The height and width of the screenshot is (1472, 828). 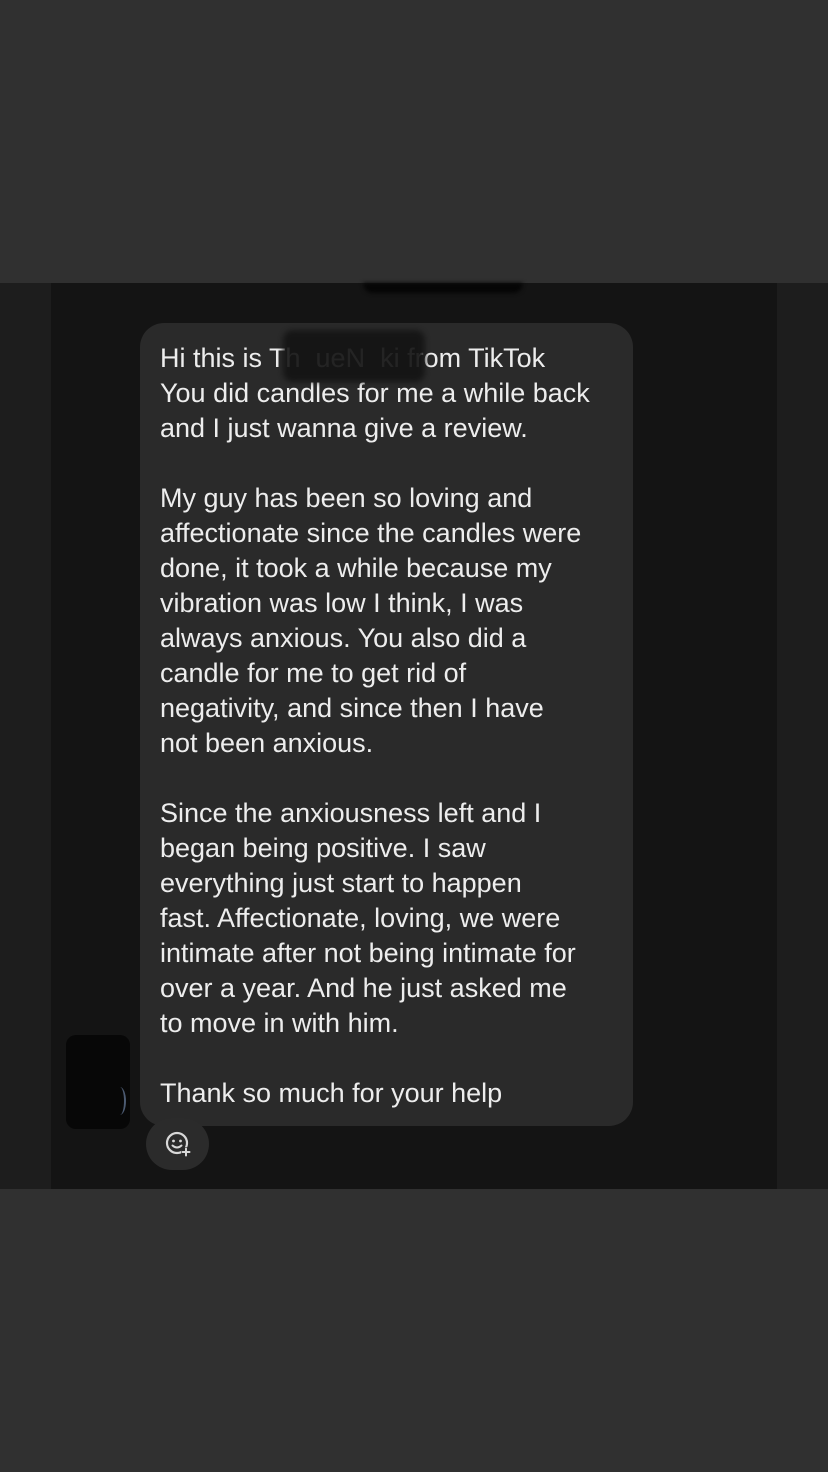 I want to click on message-line: over a year. And he just asked me, so click(x=363, y=988).